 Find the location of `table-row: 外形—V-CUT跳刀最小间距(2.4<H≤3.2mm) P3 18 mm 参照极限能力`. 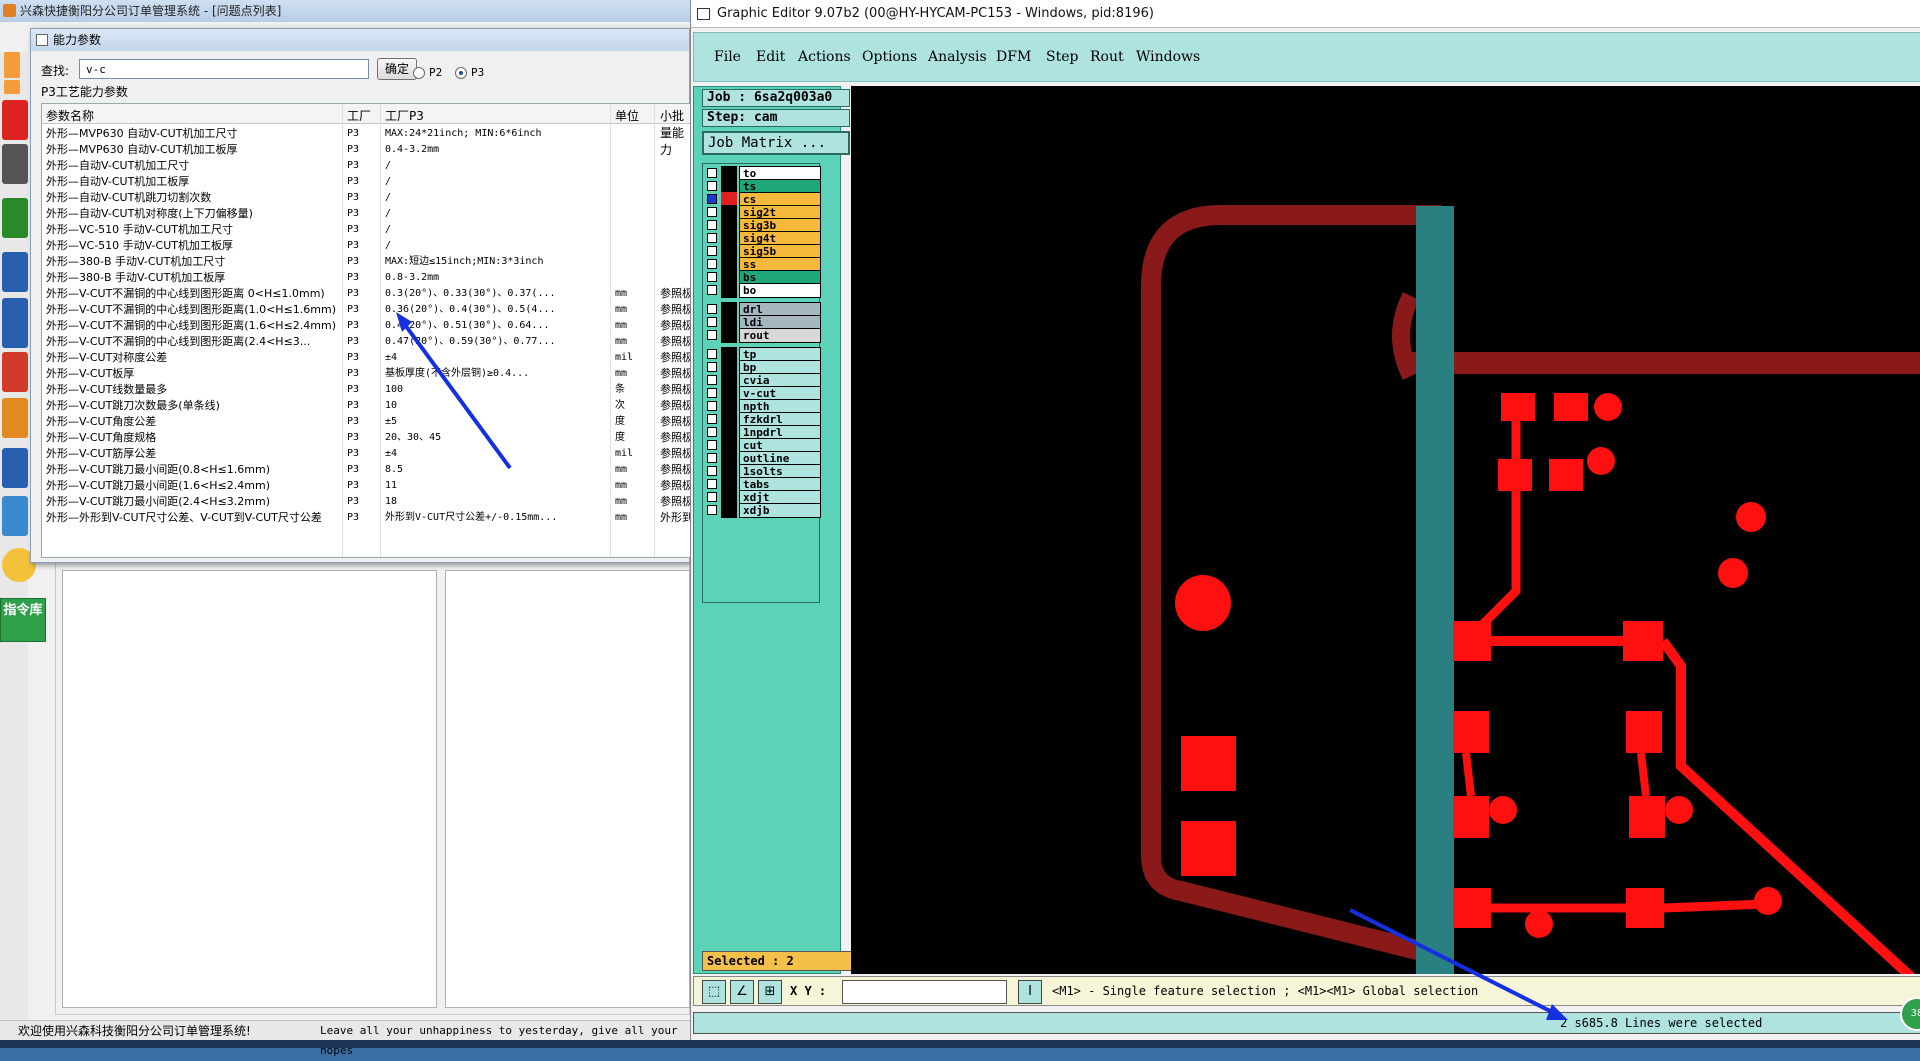

table-row: 外形—V-CUT跳刀最小间距(2.4<H≤3.2mm) P3 18 mm 参照极限能力 is located at coordinates (366, 502).